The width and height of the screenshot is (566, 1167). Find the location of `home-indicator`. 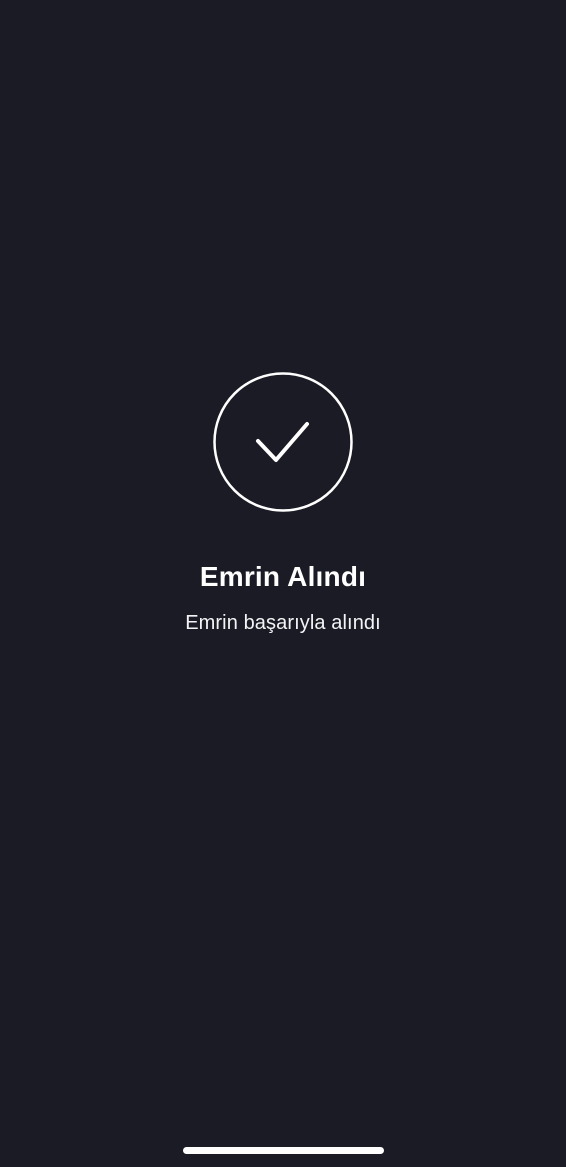

home-indicator is located at coordinates (283, 1150).